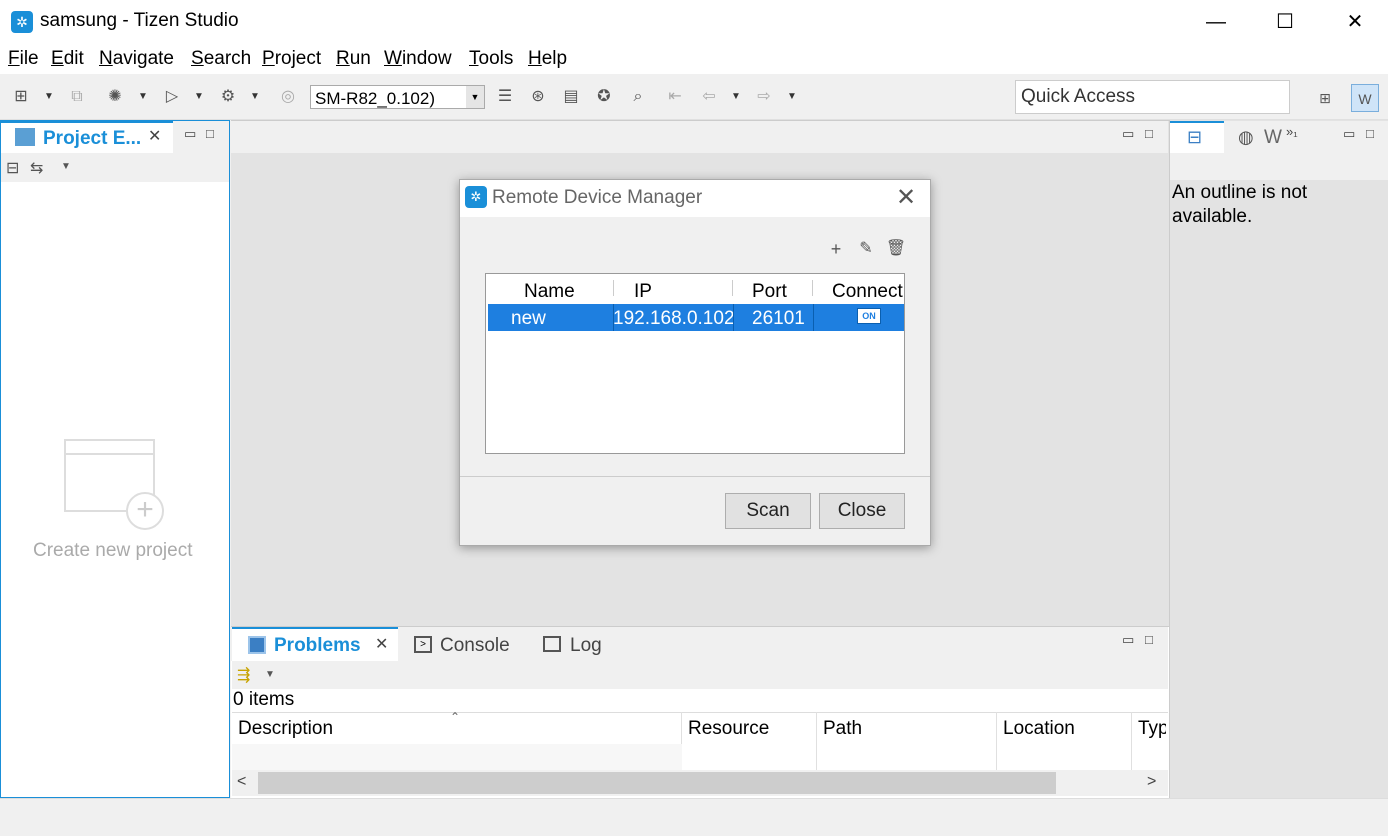 This screenshot has width=1388, height=836. What do you see at coordinates (709, 97) in the screenshot?
I see `back-icon: ⇦` at bounding box center [709, 97].